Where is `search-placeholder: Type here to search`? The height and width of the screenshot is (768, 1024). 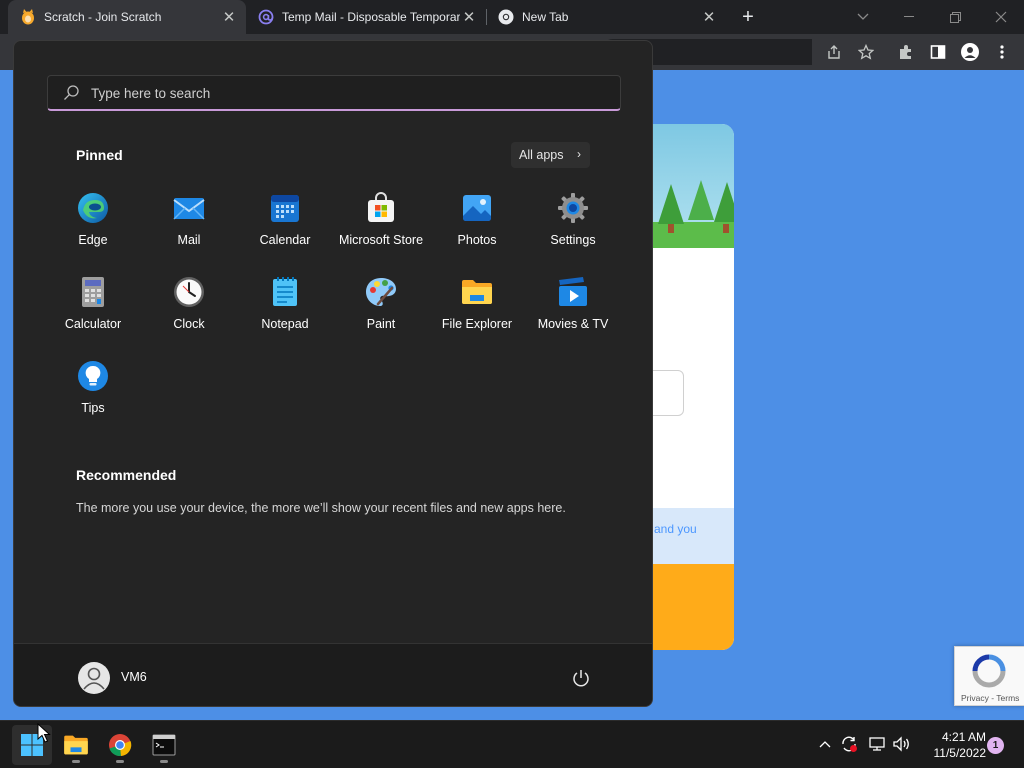 search-placeholder: Type here to search is located at coordinates (151, 93).